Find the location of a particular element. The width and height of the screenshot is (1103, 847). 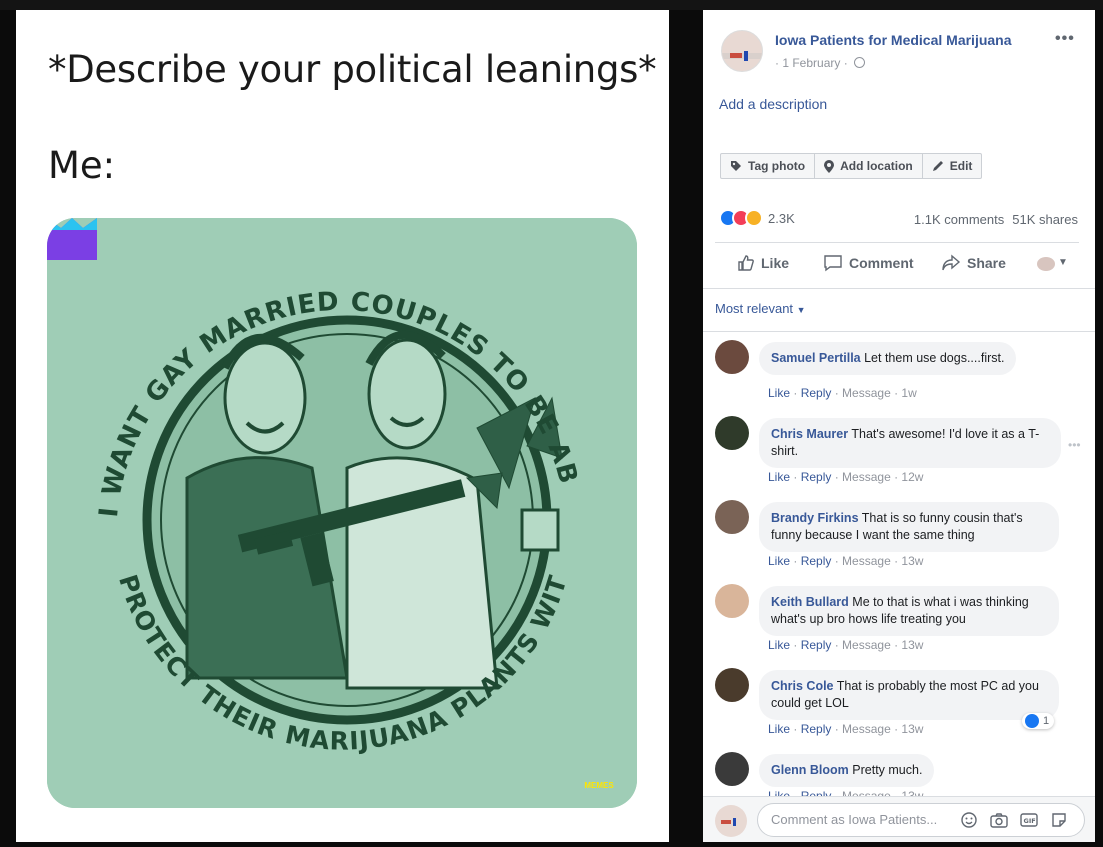

post-date: 1 February is located at coordinates (811, 63).